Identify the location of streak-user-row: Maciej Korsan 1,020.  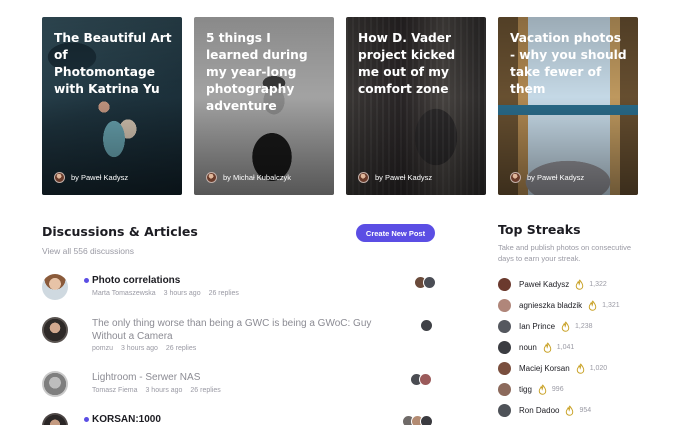
(573, 368).